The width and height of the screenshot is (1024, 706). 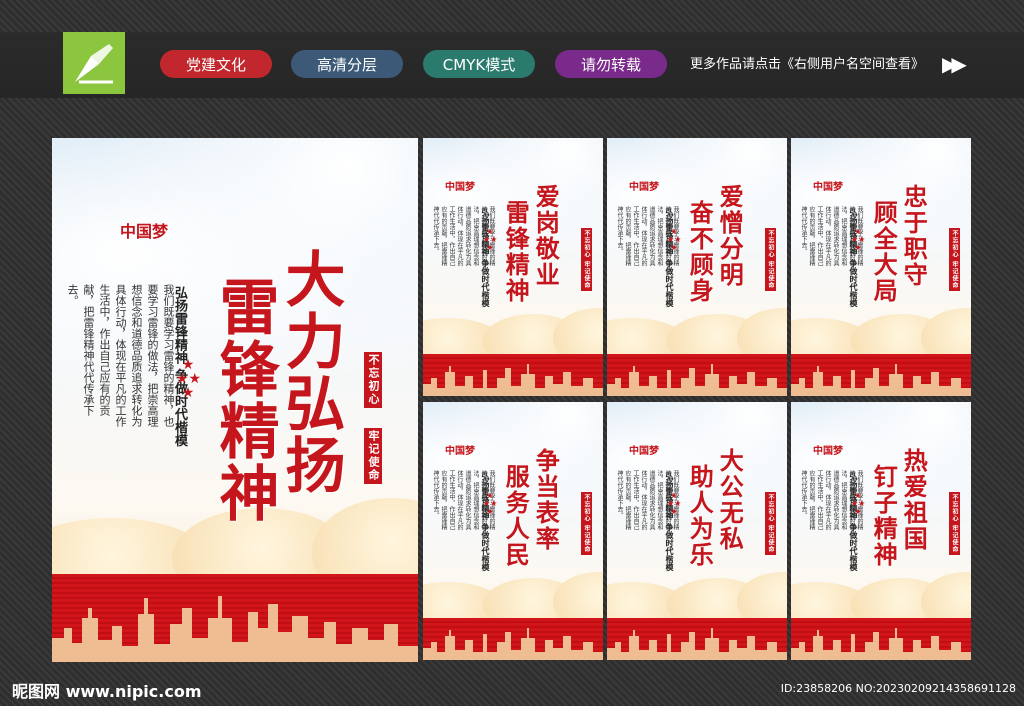 I want to click on pen-icon, so click(x=94, y=64).